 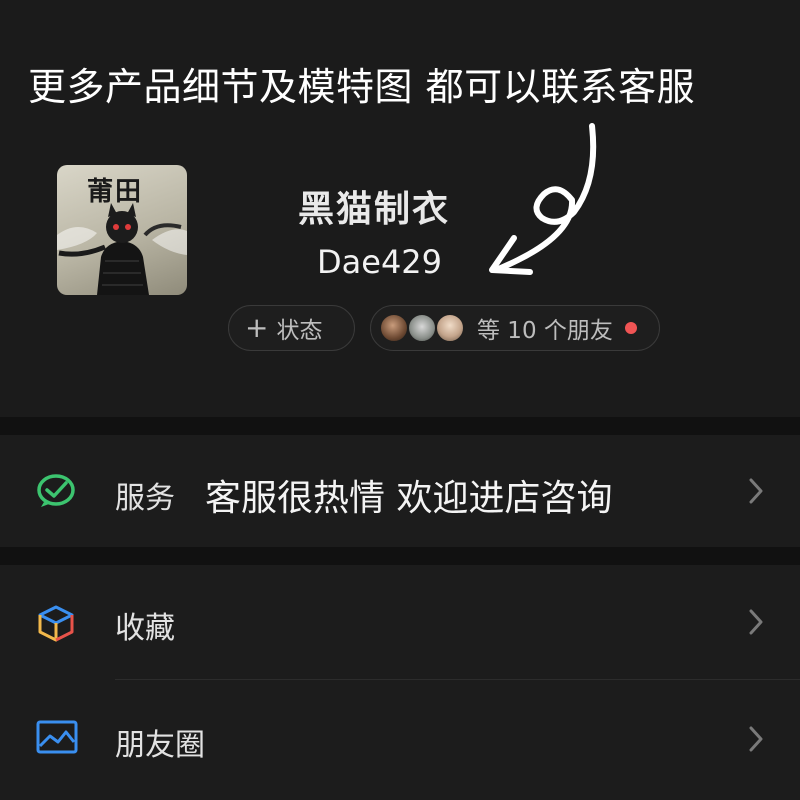 I want to click on add-status-button: + 状态, so click(x=291, y=328).